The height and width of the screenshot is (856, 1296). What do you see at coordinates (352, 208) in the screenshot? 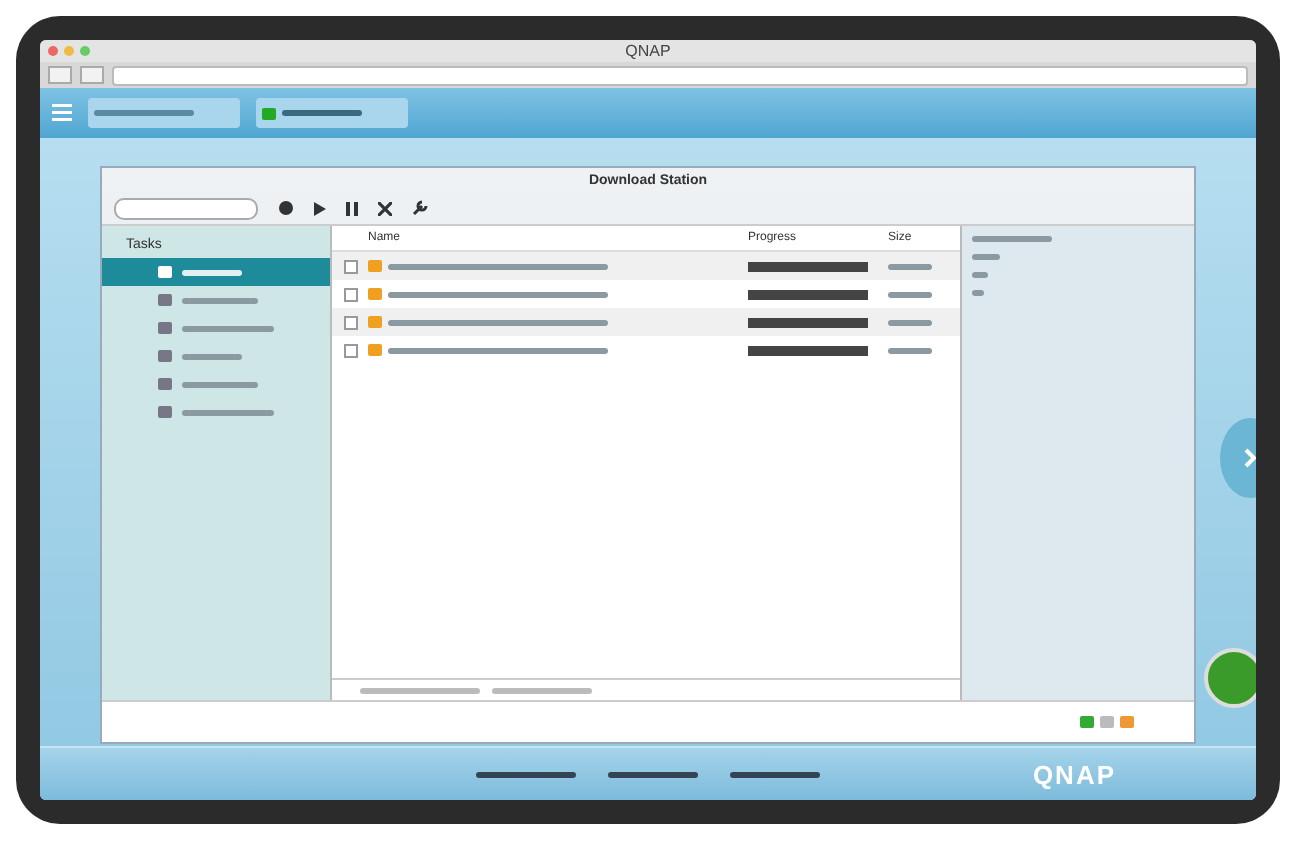
I see `pause-icon` at bounding box center [352, 208].